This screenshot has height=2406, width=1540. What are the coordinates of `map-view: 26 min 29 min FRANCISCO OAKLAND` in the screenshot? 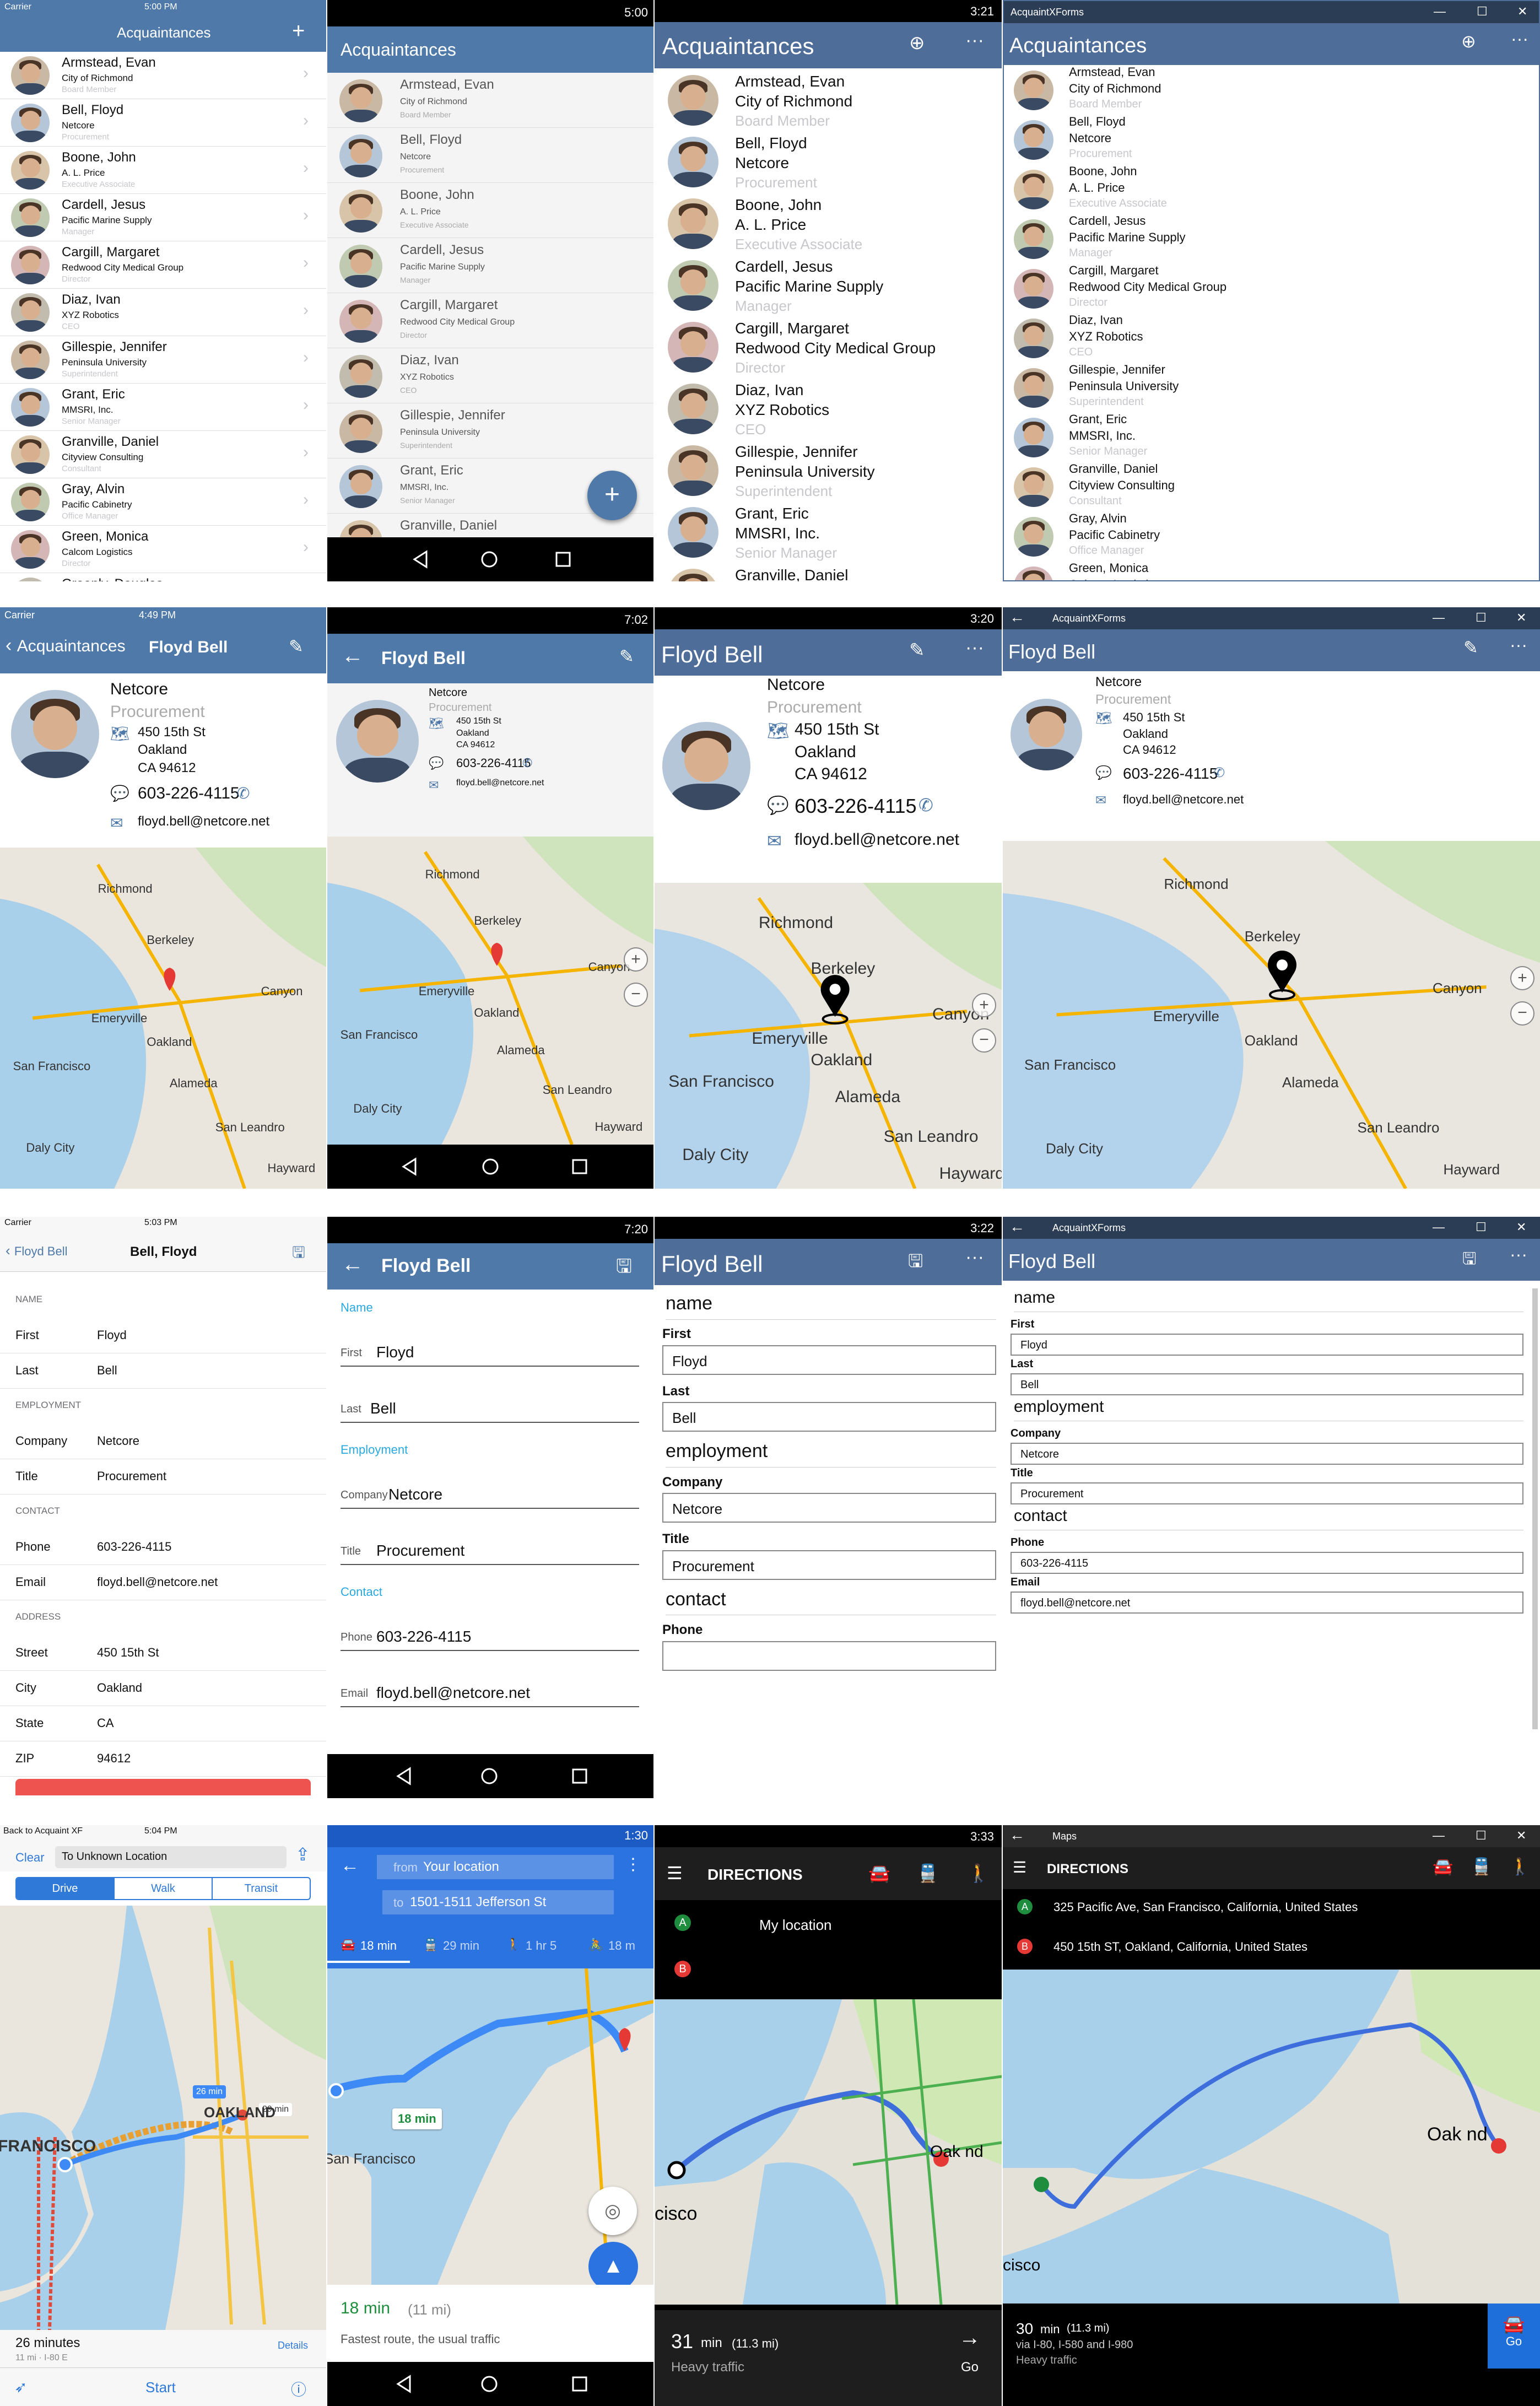 It's located at (163, 2118).